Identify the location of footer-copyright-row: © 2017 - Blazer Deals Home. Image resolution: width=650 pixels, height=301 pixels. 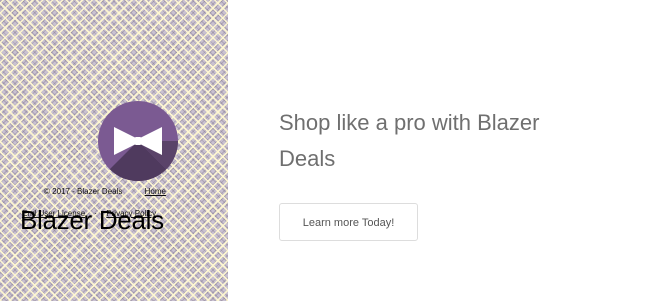
(105, 191).